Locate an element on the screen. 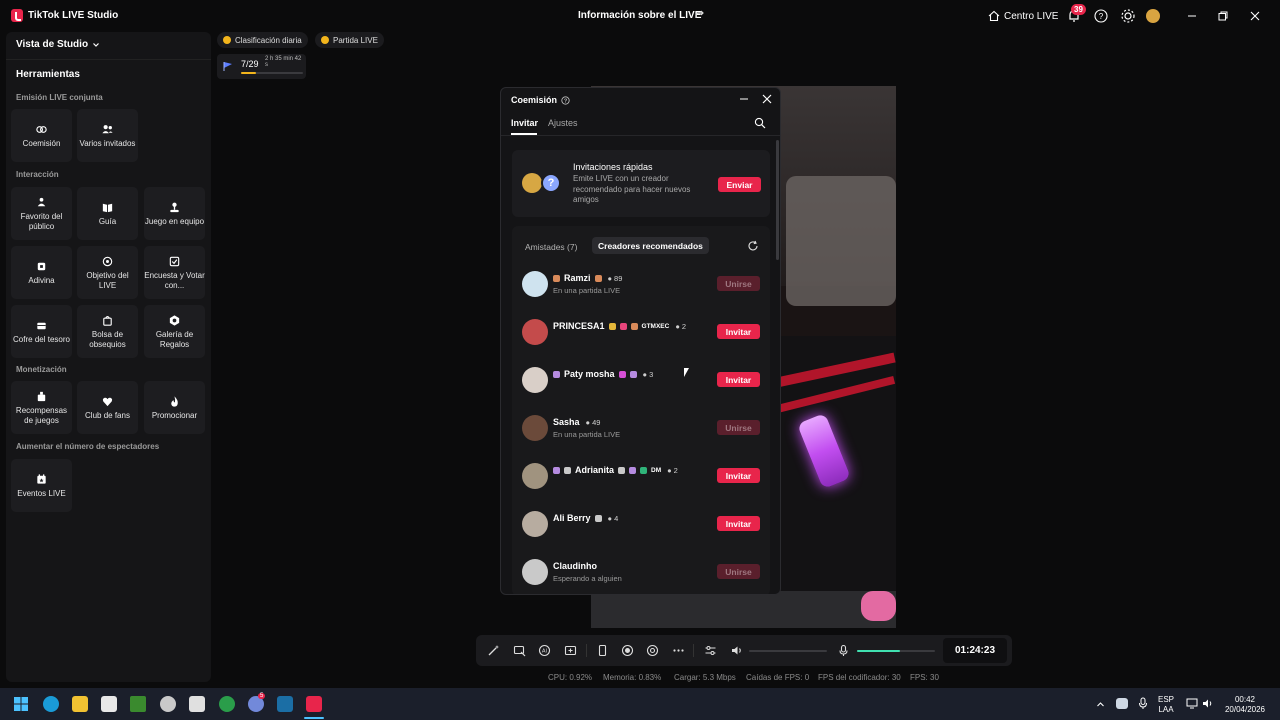 The width and height of the screenshot is (1280, 720). windows-start-icon is located at coordinates (21, 704).